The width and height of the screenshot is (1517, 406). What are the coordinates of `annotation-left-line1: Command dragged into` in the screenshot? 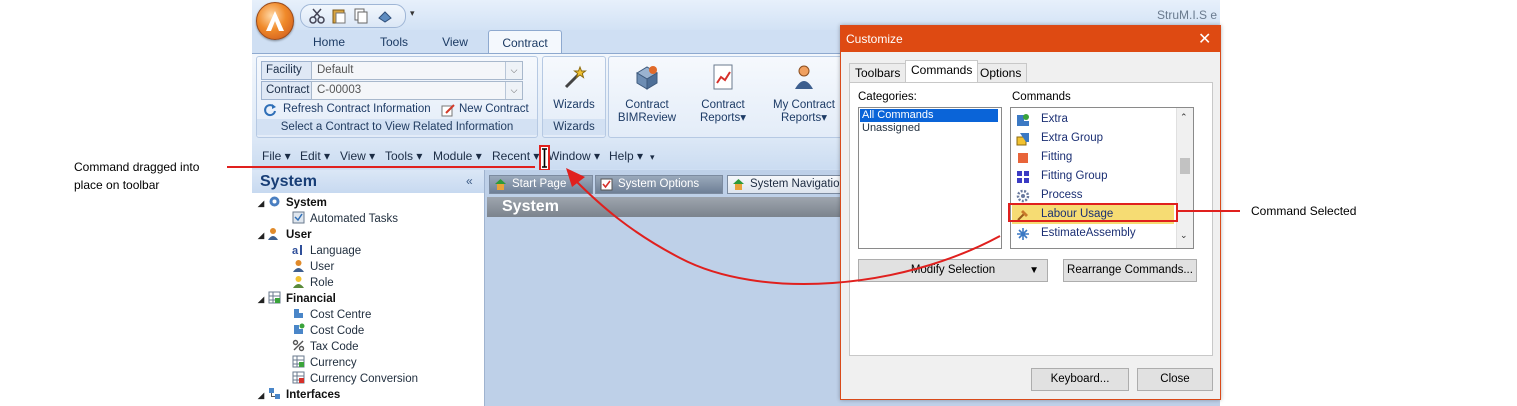 It's located at (137, 167).